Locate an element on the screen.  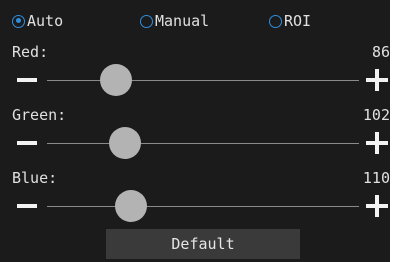
blue-slider-thumb is located at coordinates (131, 206).